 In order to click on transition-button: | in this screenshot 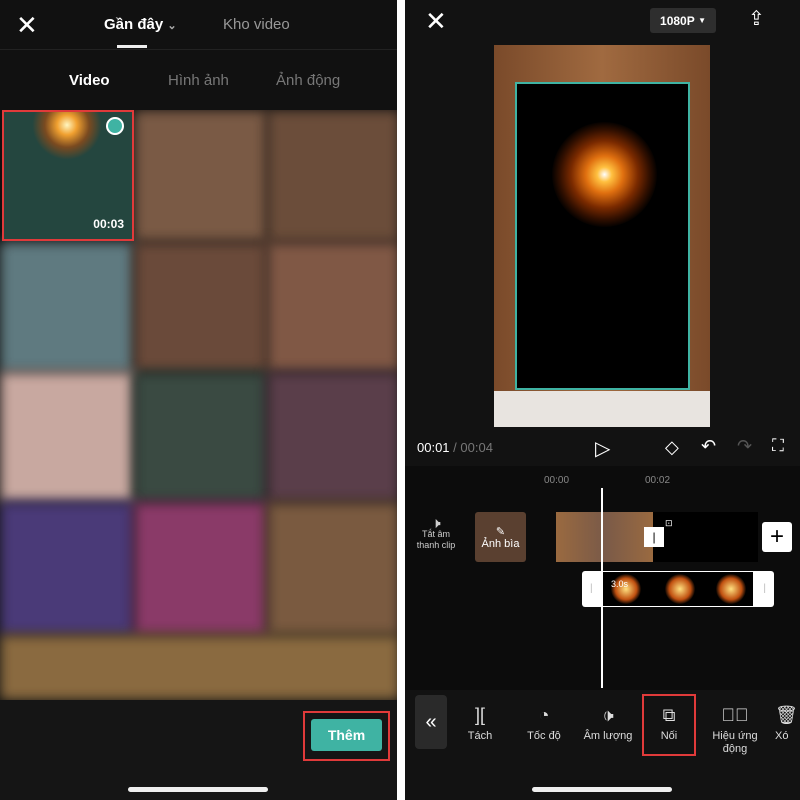, I will do `click(654, 537)`.